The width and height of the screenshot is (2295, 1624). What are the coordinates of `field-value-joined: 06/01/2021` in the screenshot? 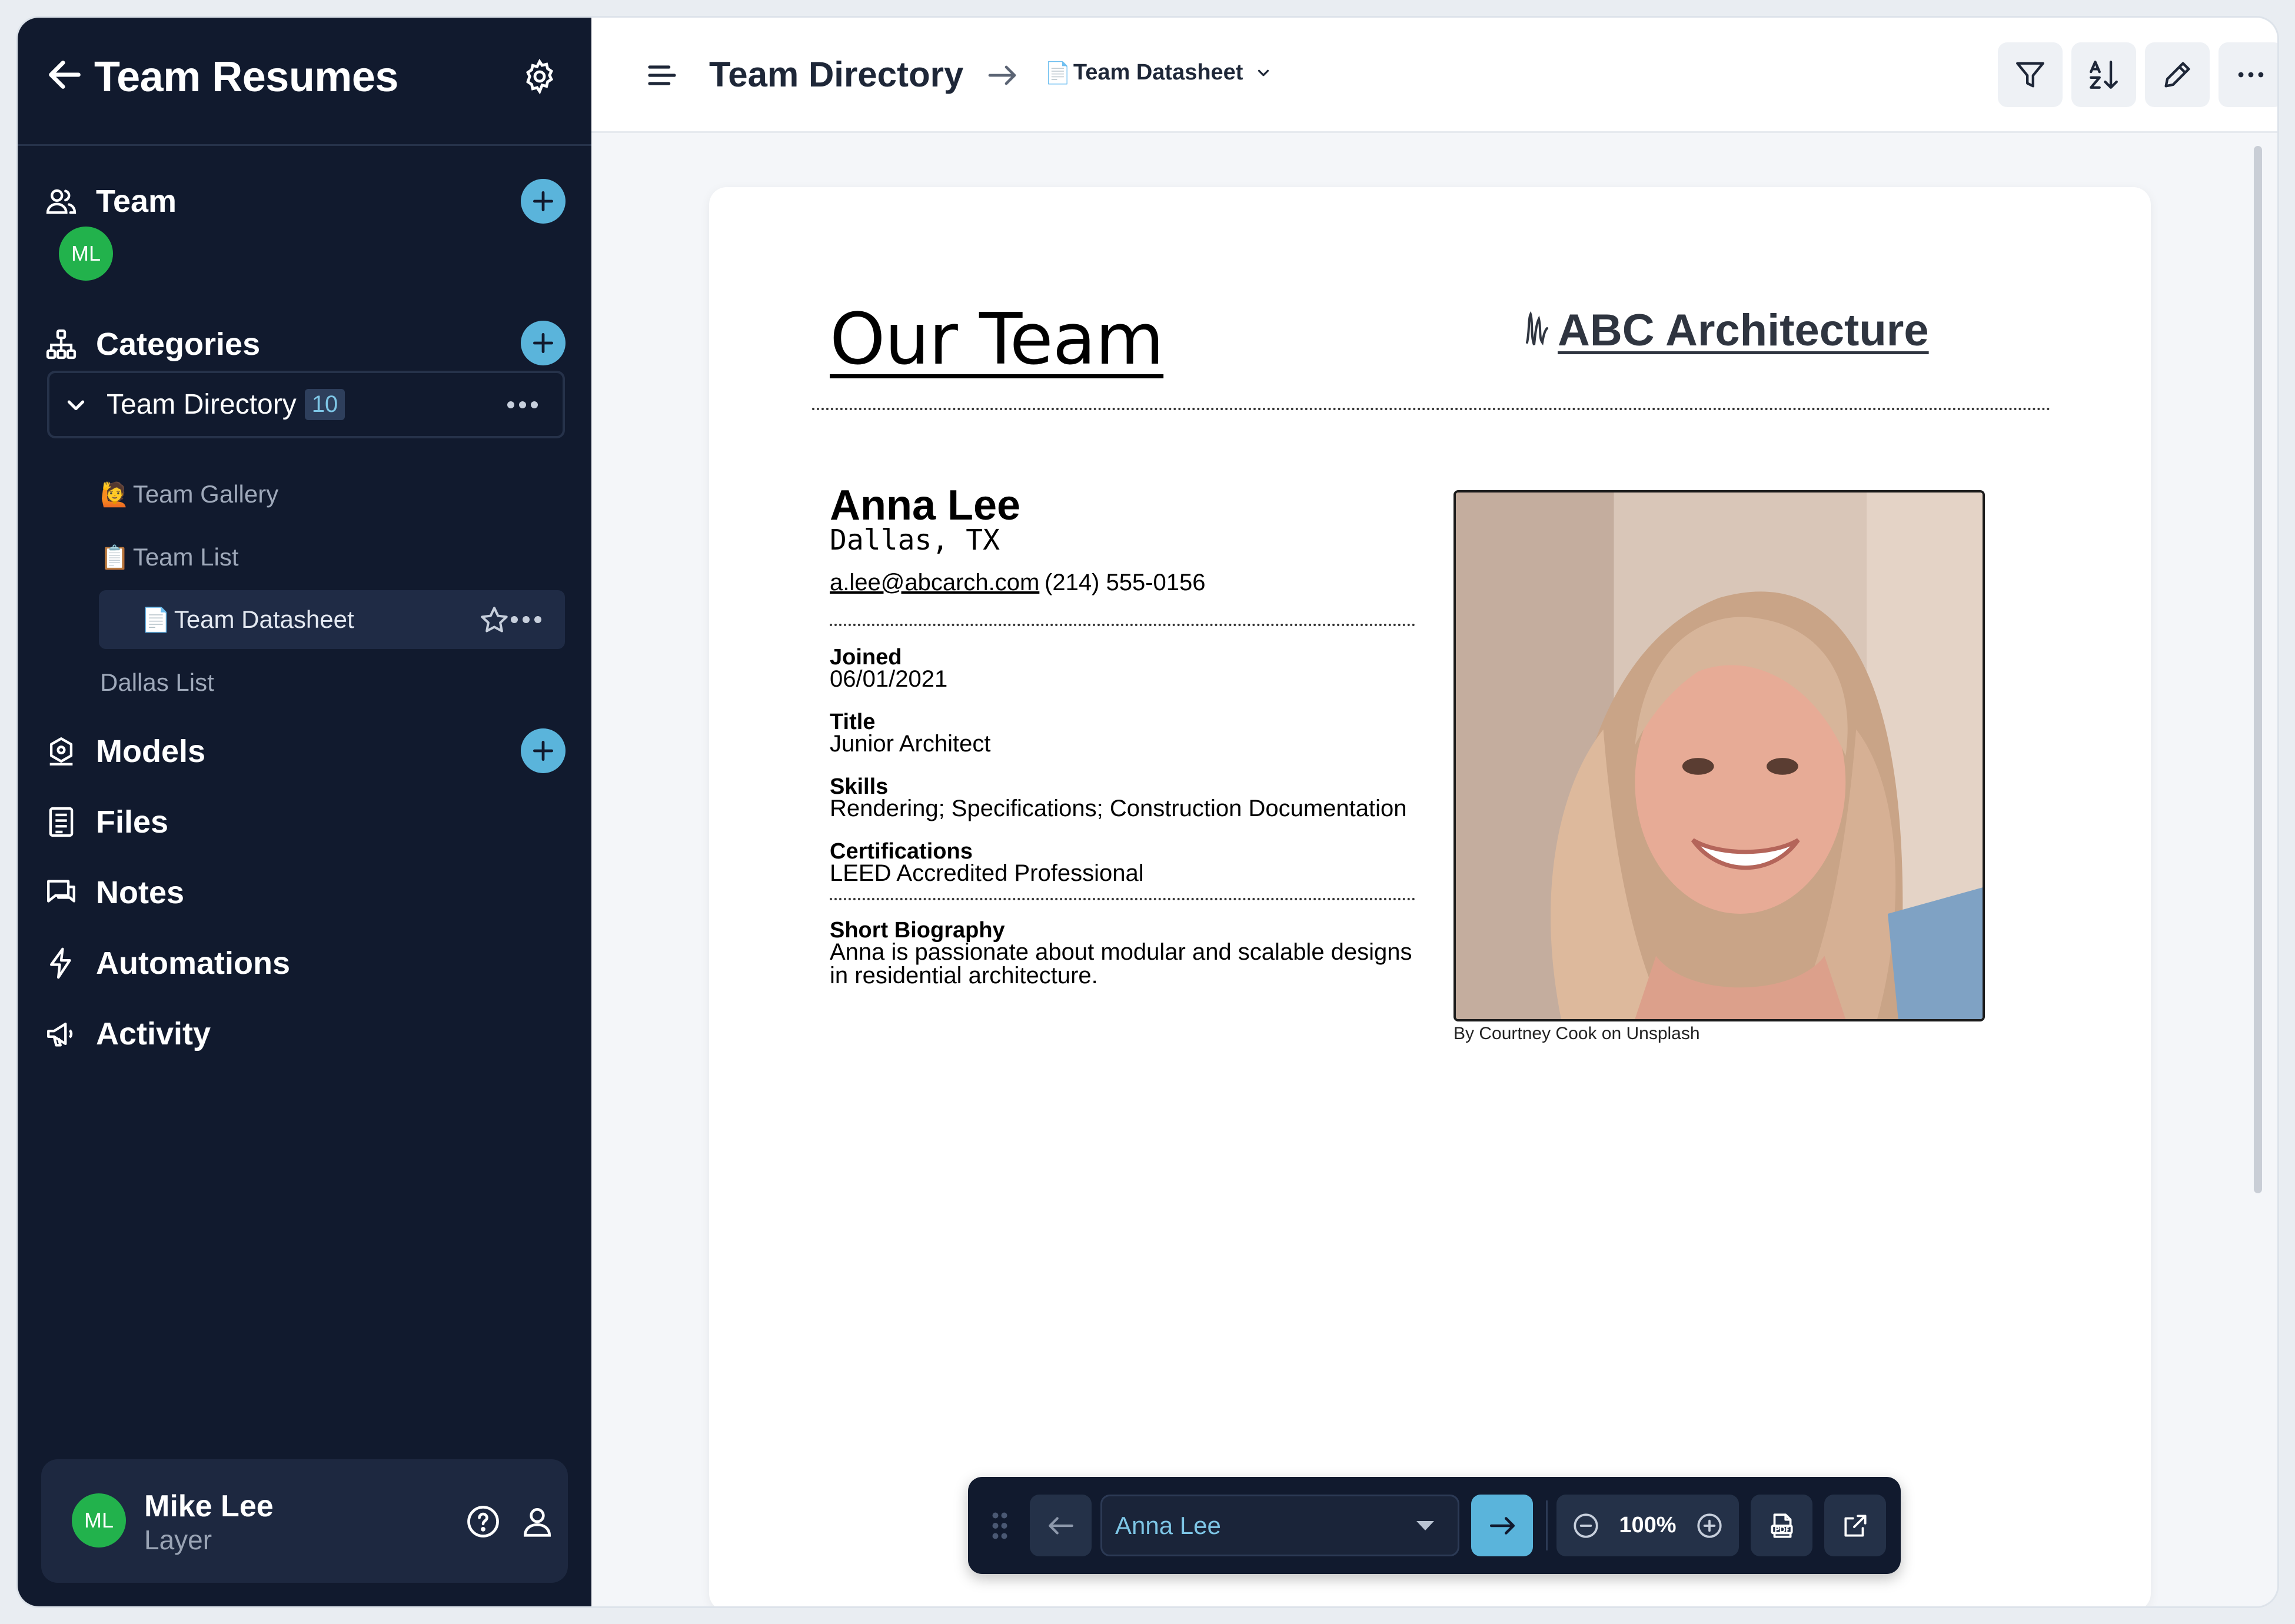 It's located at (889, 679).